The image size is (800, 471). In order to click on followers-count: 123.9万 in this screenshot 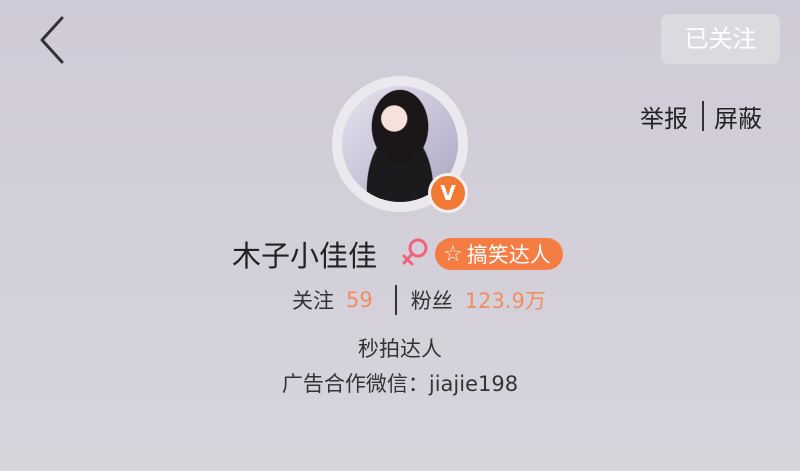, I will do `click(505, 300)`.